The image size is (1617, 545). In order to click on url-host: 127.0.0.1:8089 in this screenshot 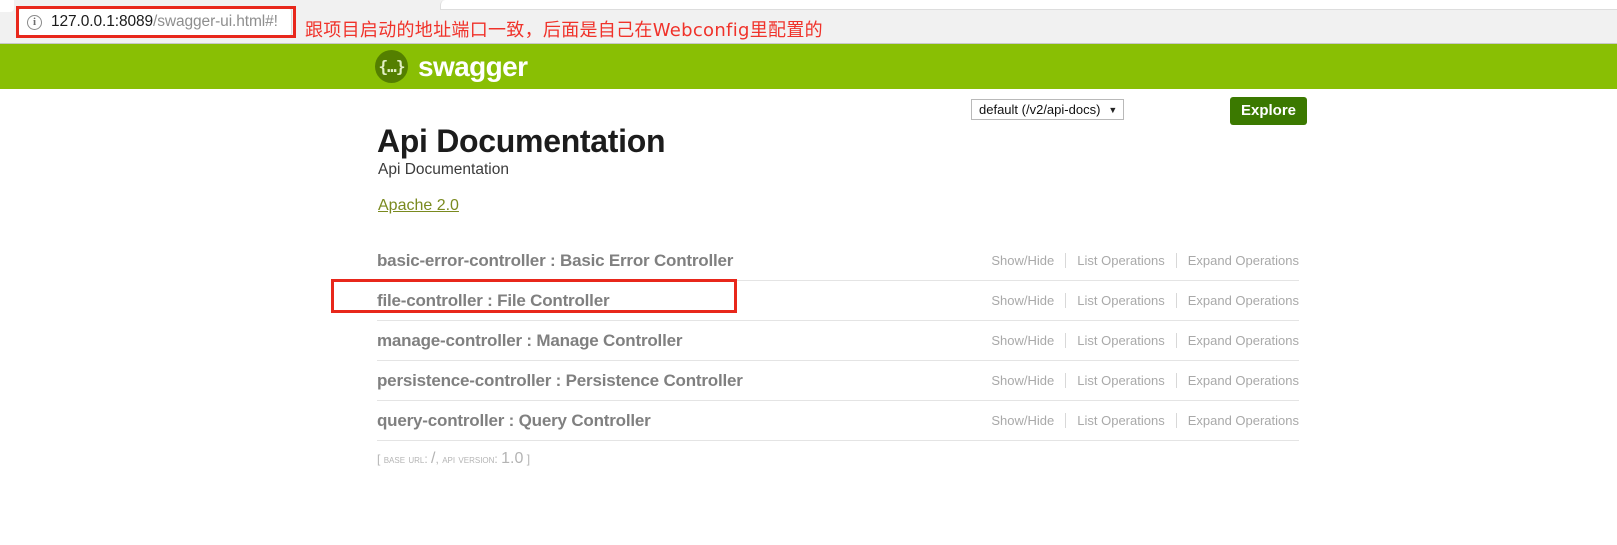, I will do `click(102, 21)`.